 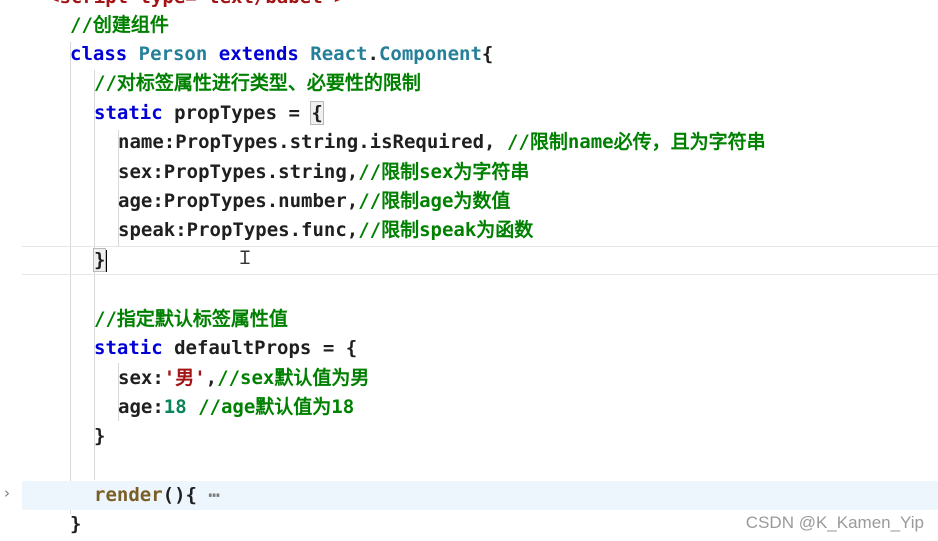 What do you see at coordinates (314, 201) in the screenshot?
I see `code-line-7: age:PropTypes.number,//限制age为数值` at bounding box center [314, 201].